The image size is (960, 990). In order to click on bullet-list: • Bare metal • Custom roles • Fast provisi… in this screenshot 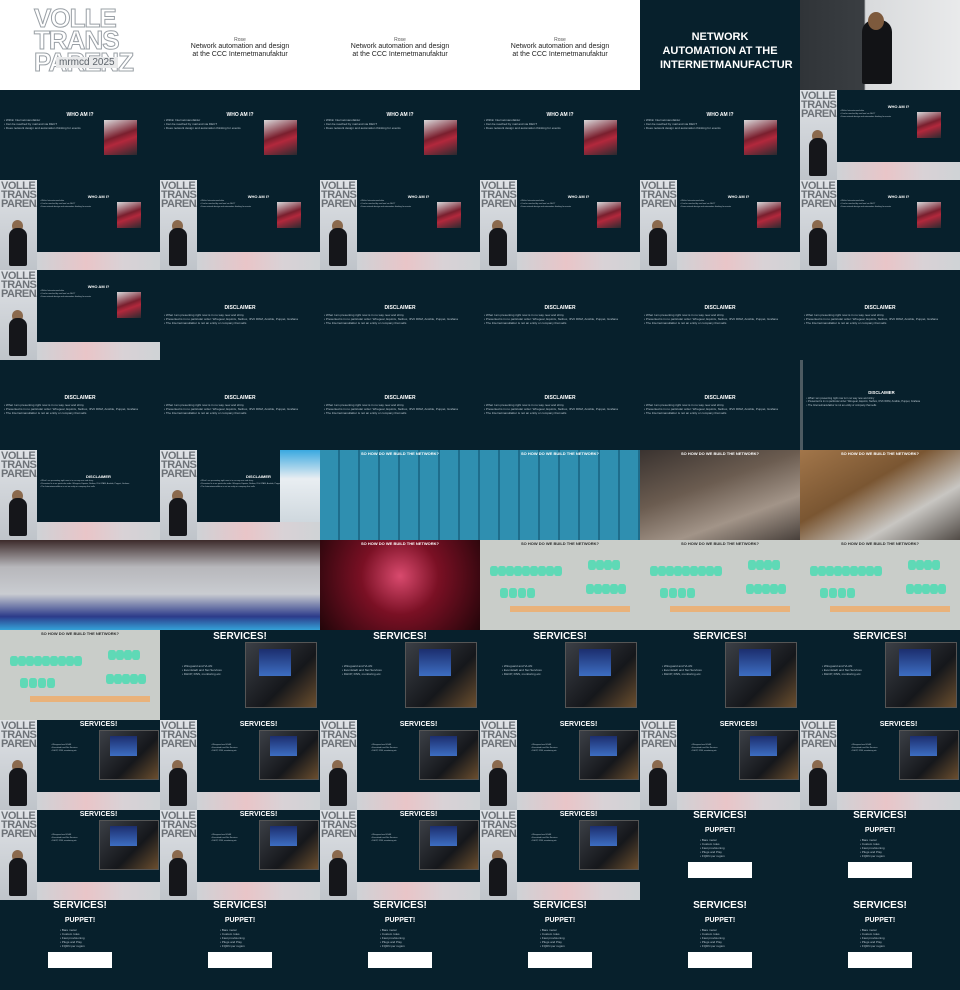, I will do `click(900, 848)`.